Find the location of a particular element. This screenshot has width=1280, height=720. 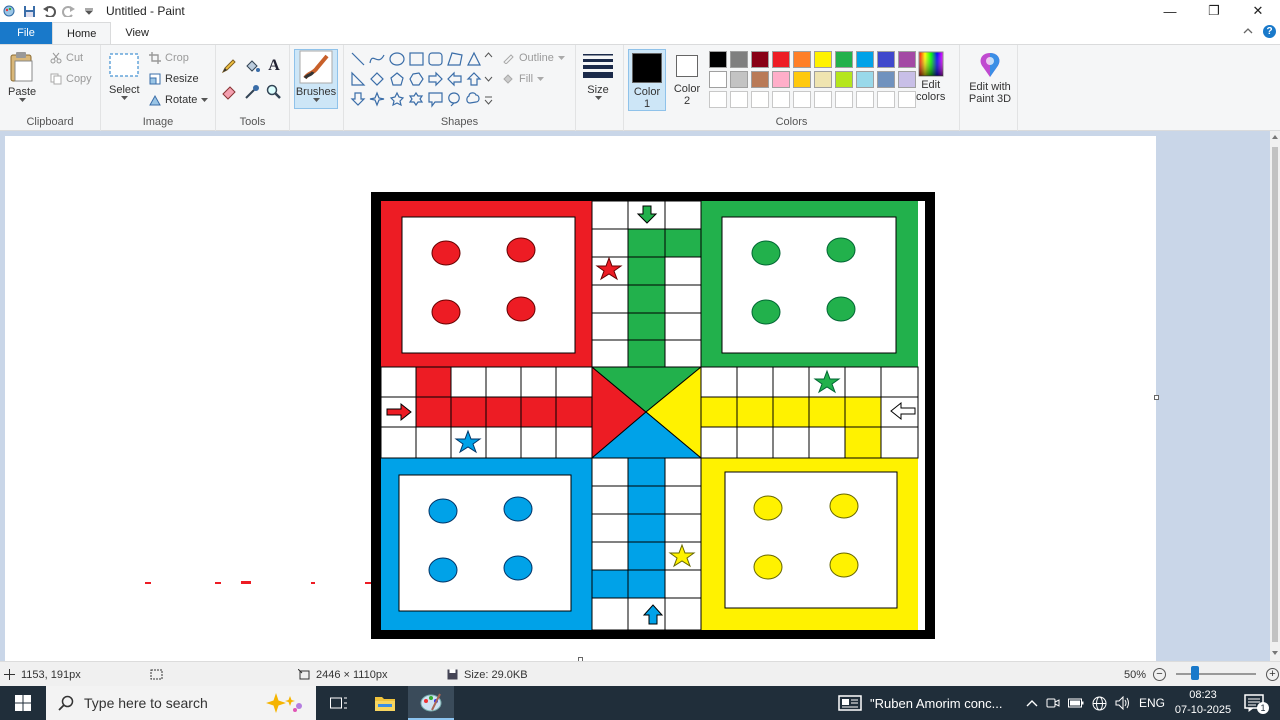

copilot-sparkle-icon is located at coordinates (286, 703).